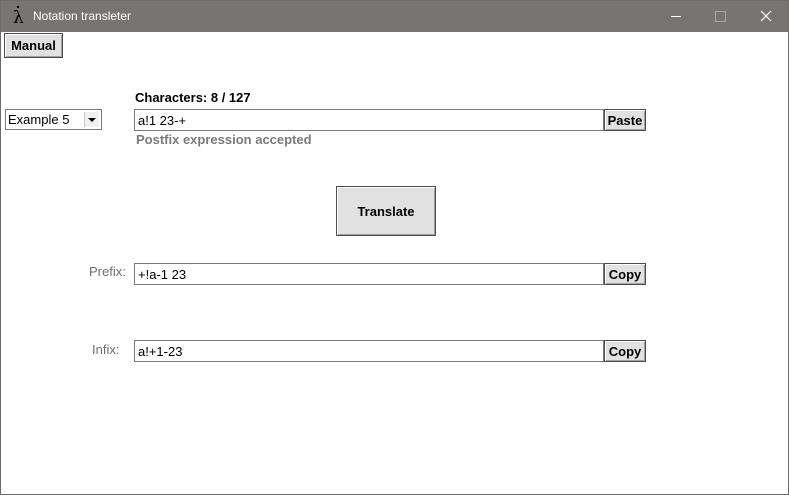  Describe the element at coordinates (369, 120) in the screenshot. I see `postfix-input: a!1 23-+` at that location.